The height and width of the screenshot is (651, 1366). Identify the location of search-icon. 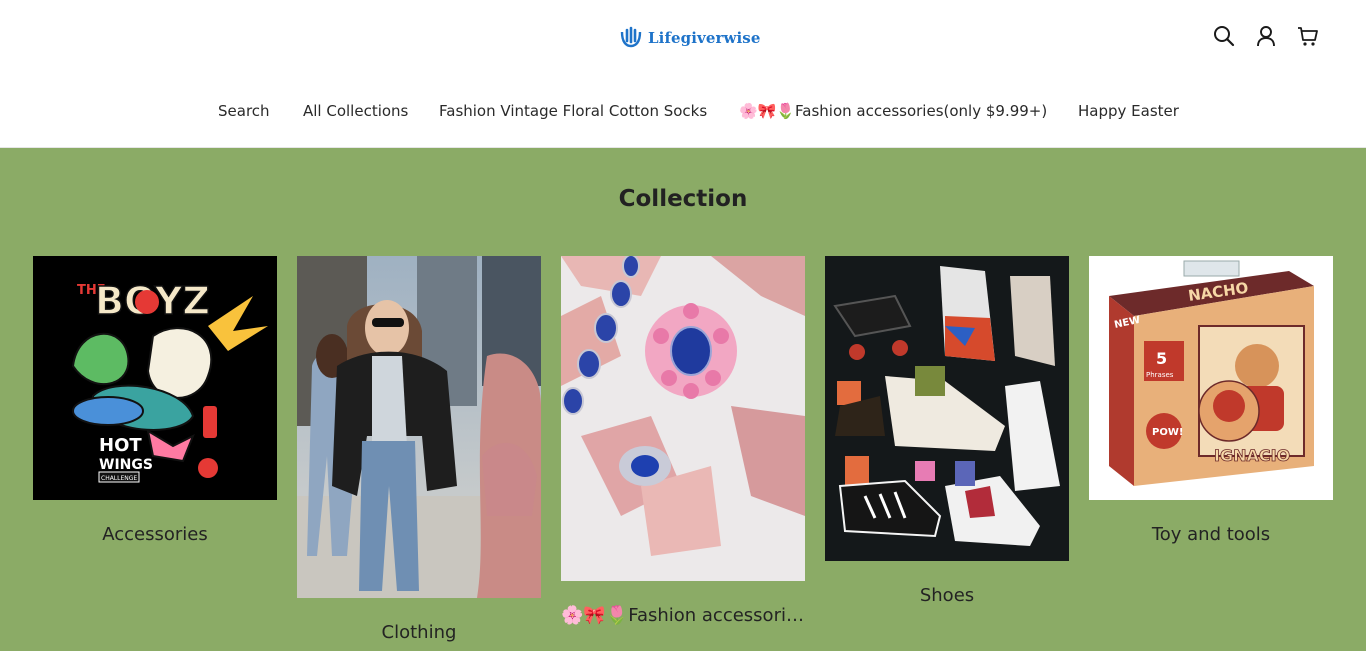
(1224, 36).